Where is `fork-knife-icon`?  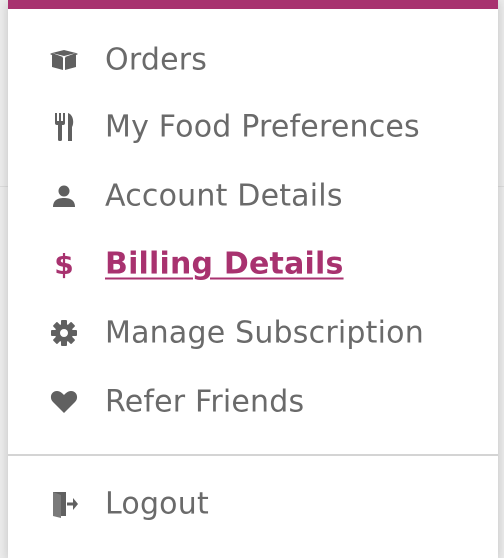
fork-knife-icon is located at coordinates (64, 127).